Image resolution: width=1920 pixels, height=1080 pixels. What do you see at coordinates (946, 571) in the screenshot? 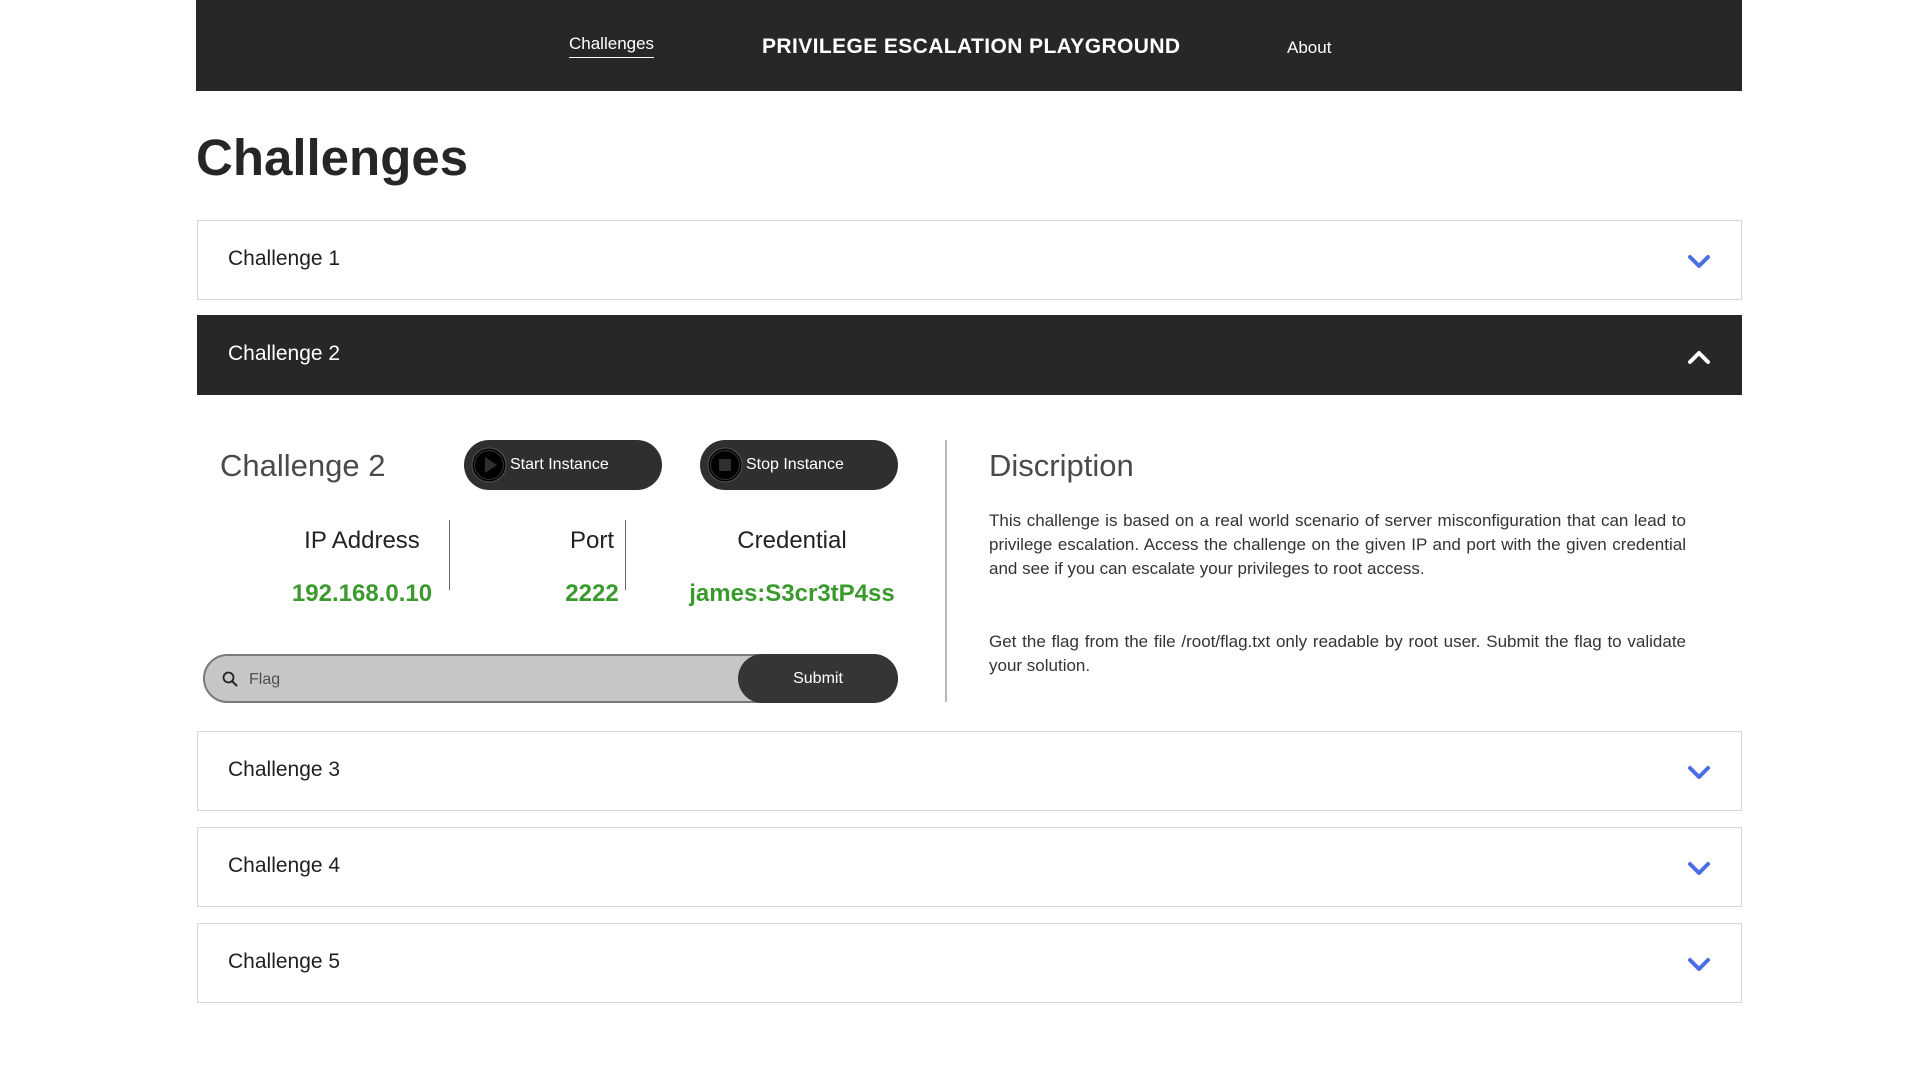
I see `panel-divider` at bounding box center [946, 571].